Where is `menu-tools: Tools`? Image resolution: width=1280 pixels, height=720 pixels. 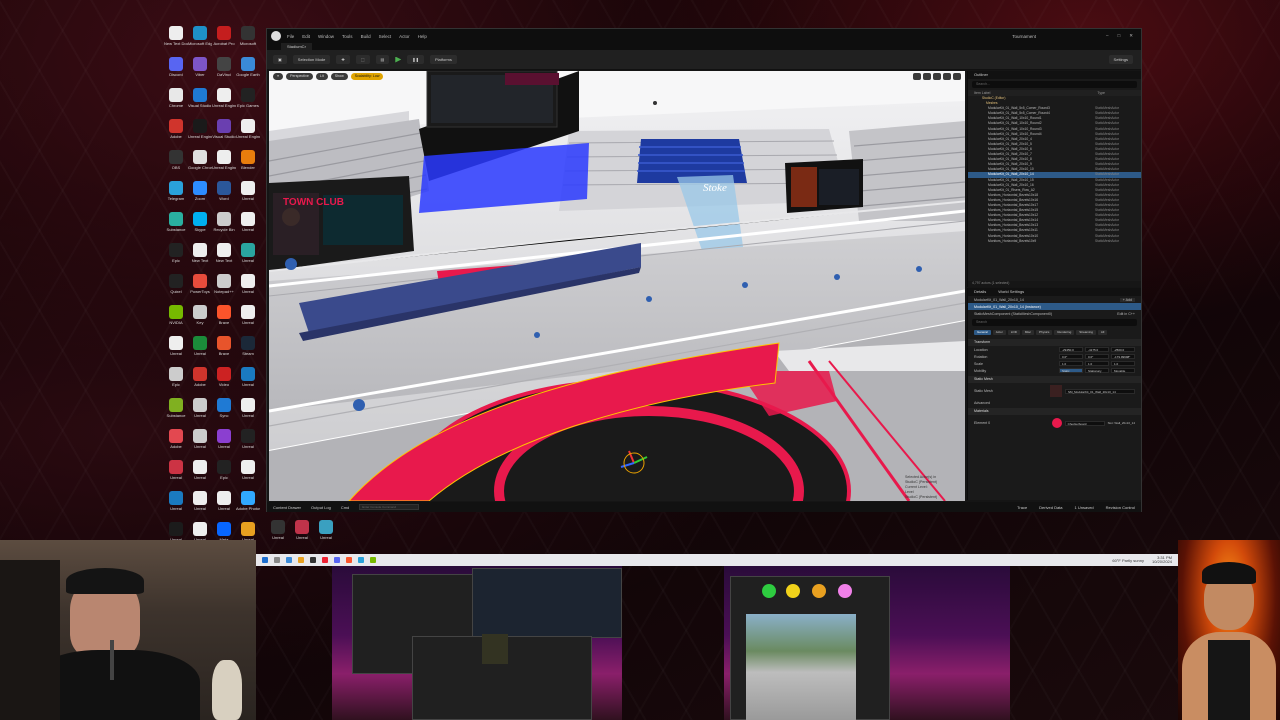
menu-tools: Tools is located at coordinates (347, 36).